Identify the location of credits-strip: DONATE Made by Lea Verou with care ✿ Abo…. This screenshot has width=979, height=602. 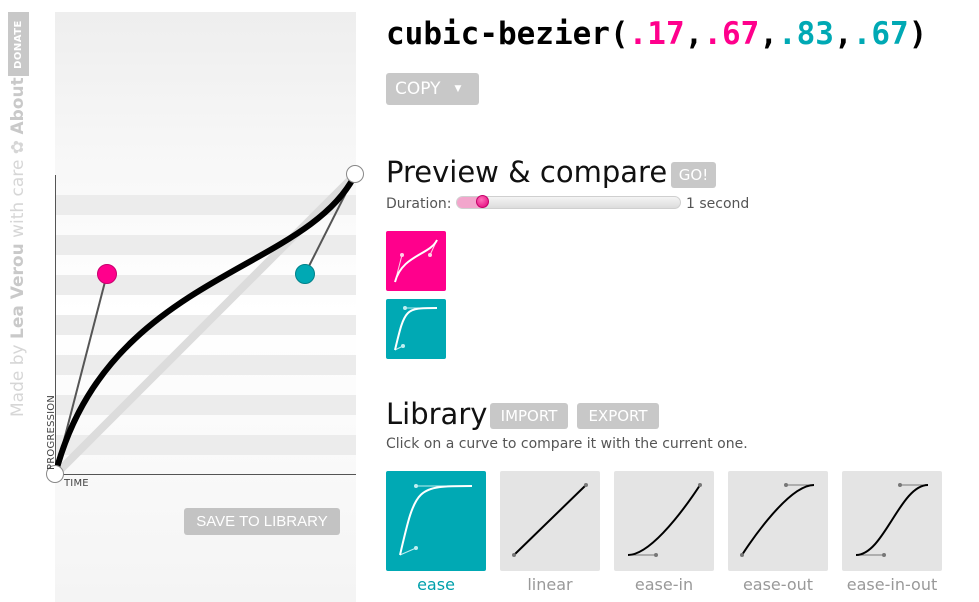
(21, 301).